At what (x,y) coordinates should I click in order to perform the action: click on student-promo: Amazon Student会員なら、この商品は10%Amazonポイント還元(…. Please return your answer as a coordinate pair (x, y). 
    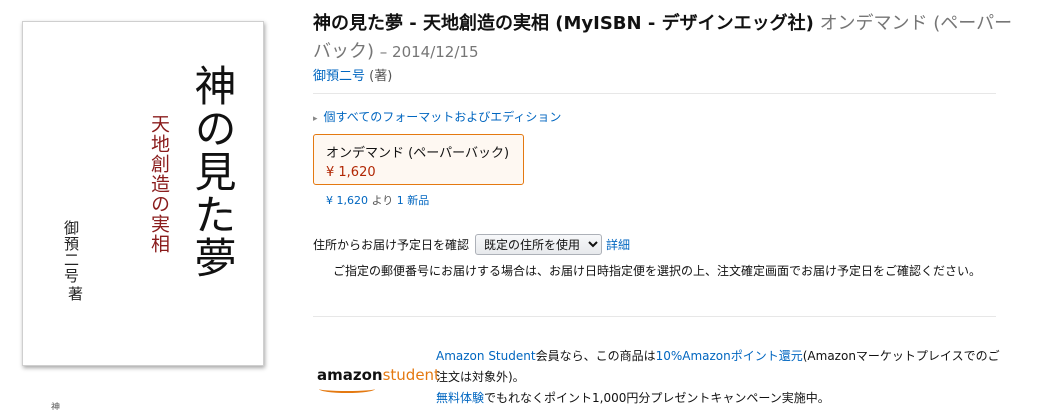
    Looking at the image, I should click on (721, 377).